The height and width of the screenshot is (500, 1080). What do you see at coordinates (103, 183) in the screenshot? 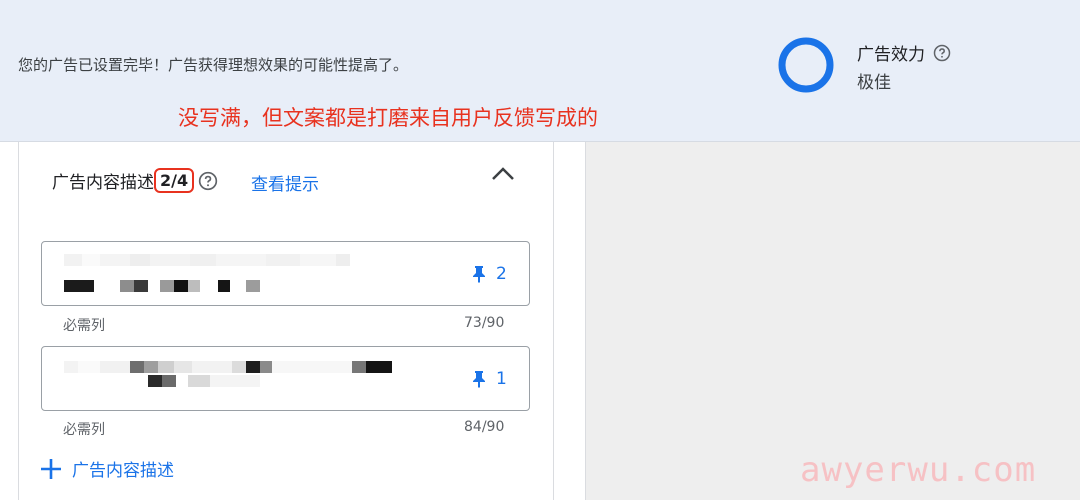
I see `section-title: 广告内容描述` at bounding box center [103, 183].